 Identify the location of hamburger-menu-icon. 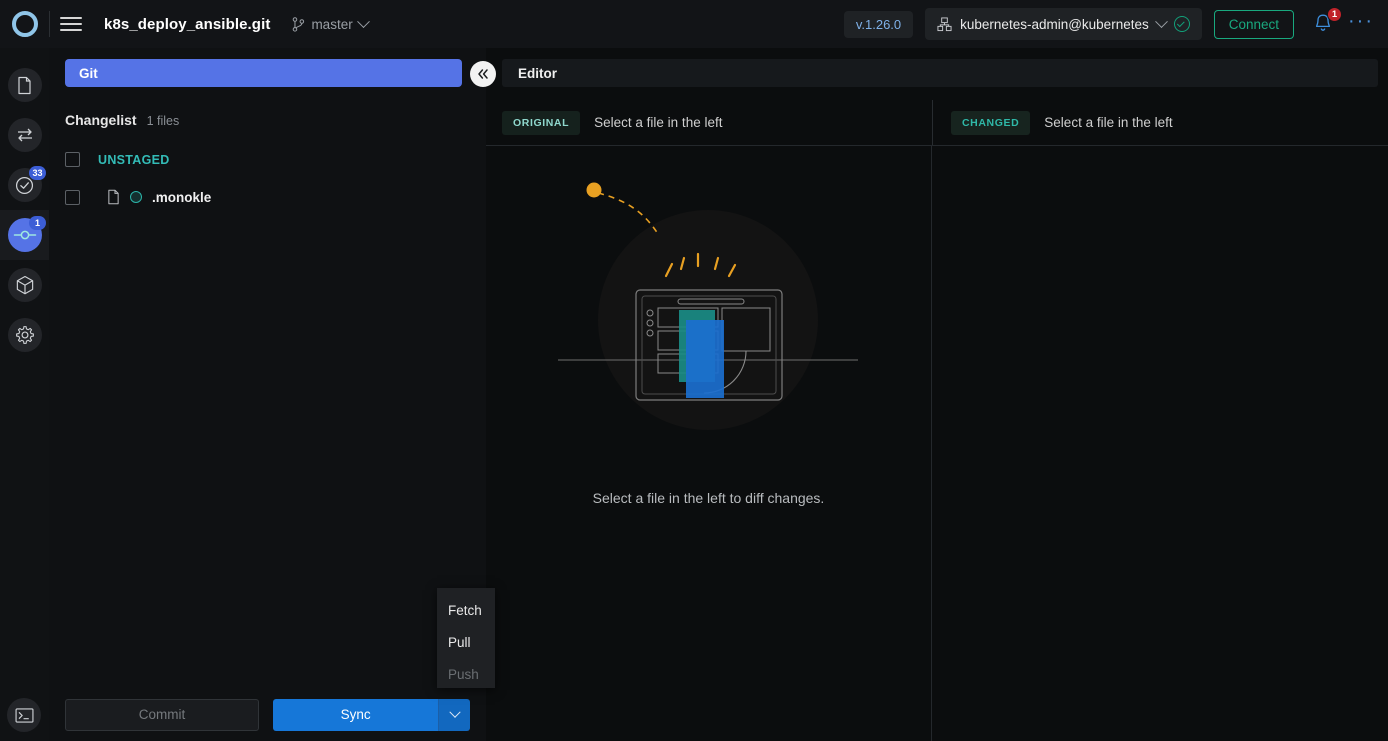
(71, 24).